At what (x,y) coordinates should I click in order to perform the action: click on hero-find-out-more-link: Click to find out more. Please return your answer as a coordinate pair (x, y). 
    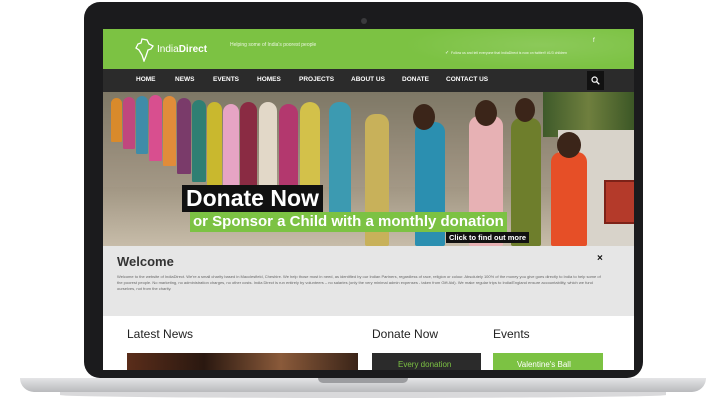
    Looking at the image, I should click on (488, 237).